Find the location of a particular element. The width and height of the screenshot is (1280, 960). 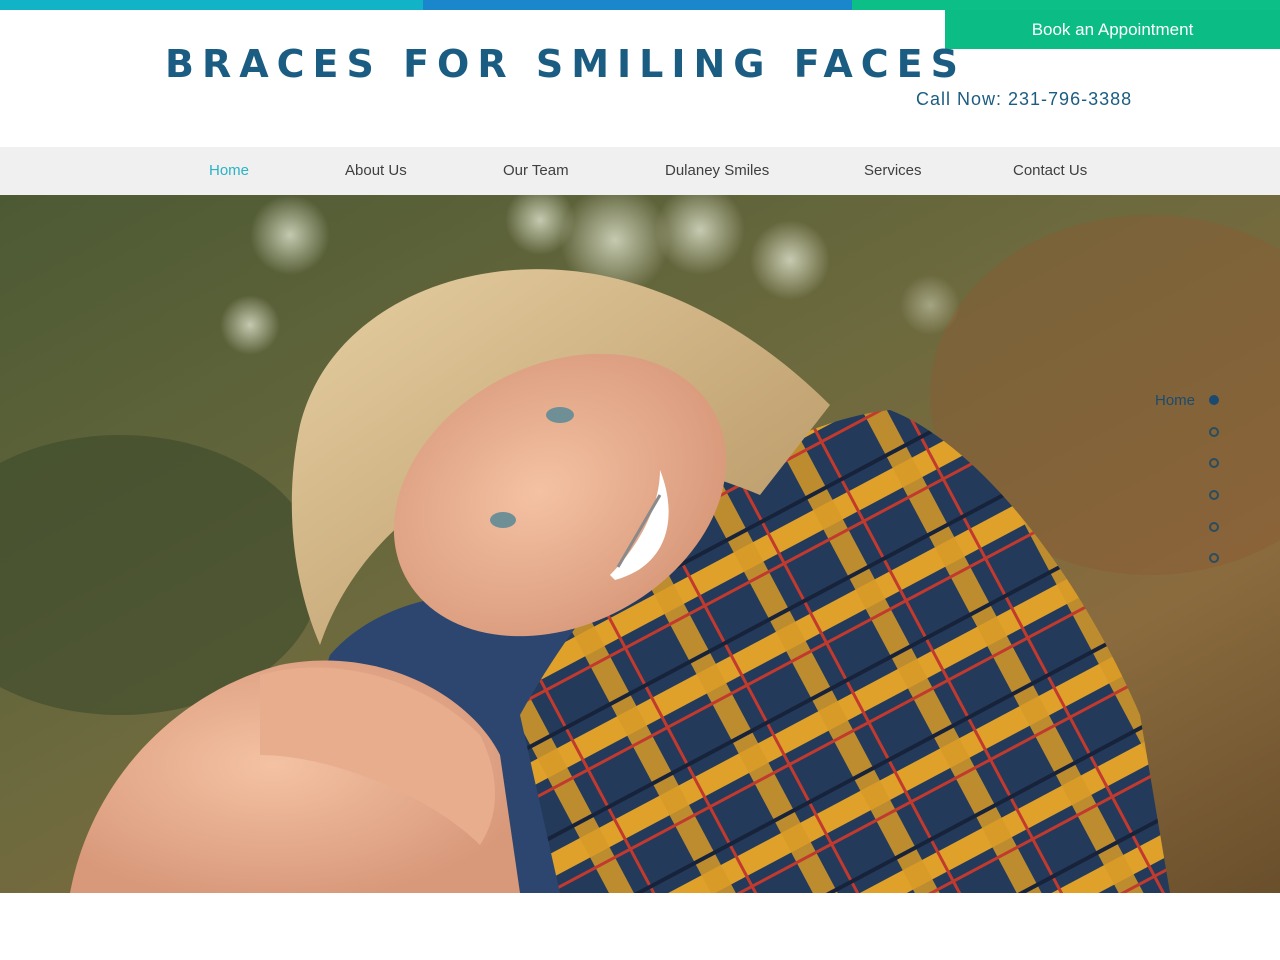

nav-item-home: Home is located at coordinates (229, 171).